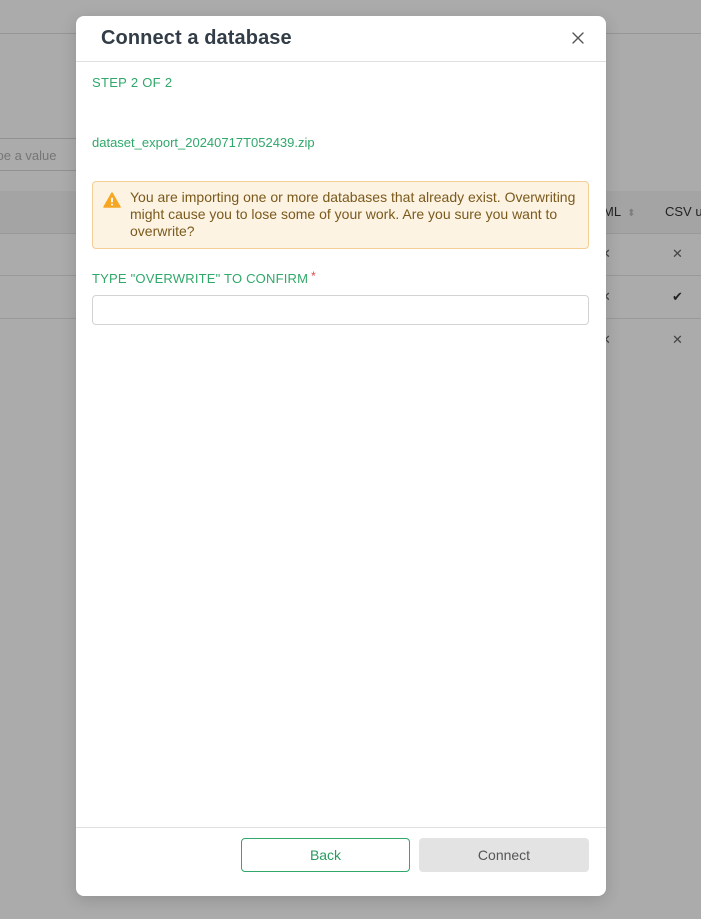 This screenshot has height=919, width=701. What do you see at coordinates (325, 855) in the screenshot?
I see `back-button: Back` at bounding box center [325, 855].